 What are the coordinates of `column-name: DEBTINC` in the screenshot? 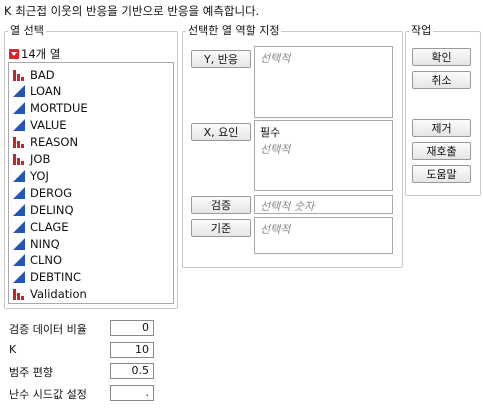 It's located at (56, 277).